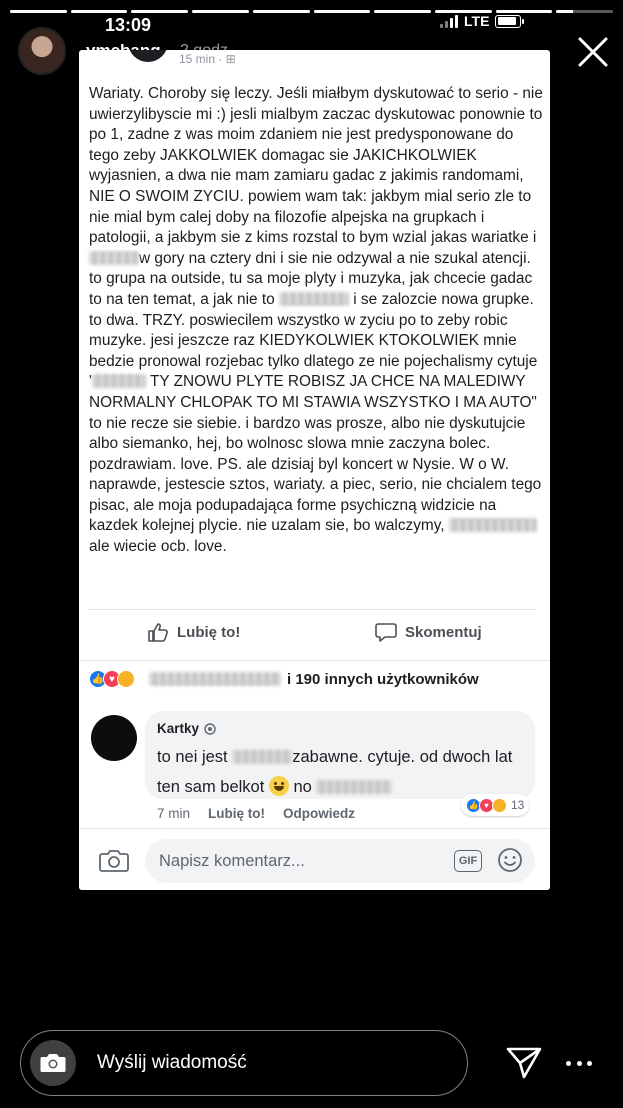 This screenshot has height=1108, width=623. I want to click on thumbs-up-icon, so click(158, 632).